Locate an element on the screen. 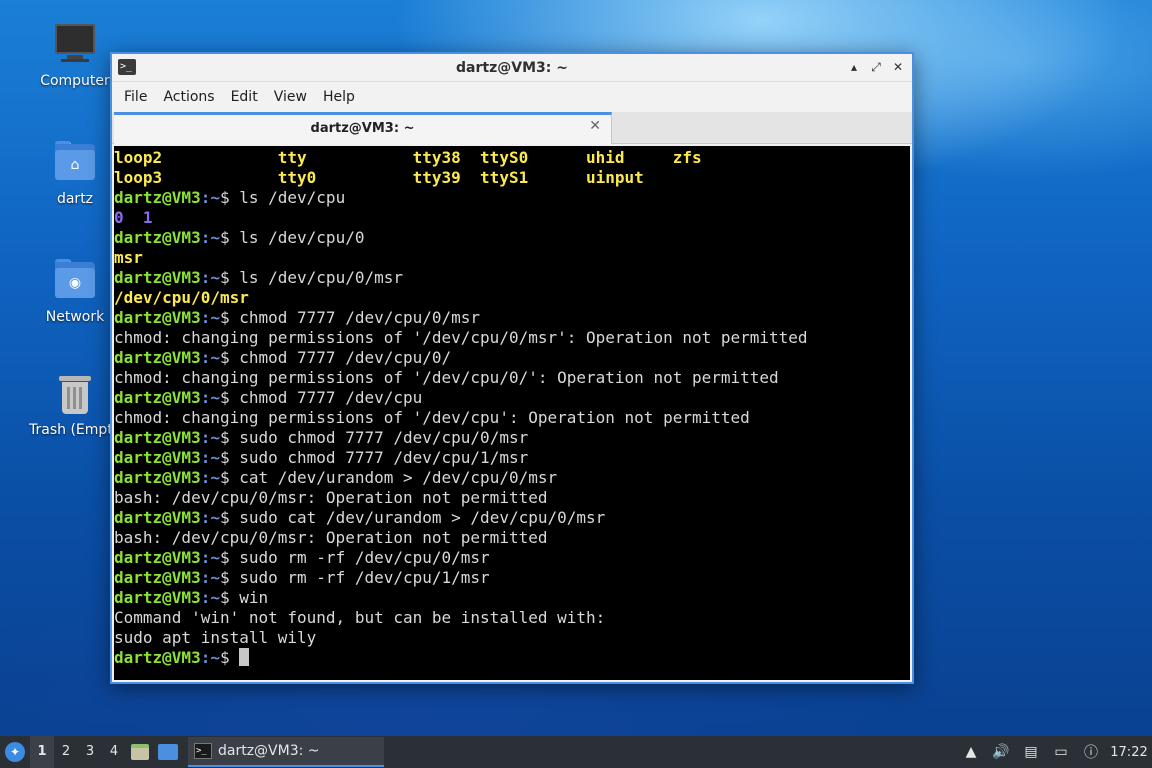  command-text: ls /dev/cpu is located at coordinates (292, 197).